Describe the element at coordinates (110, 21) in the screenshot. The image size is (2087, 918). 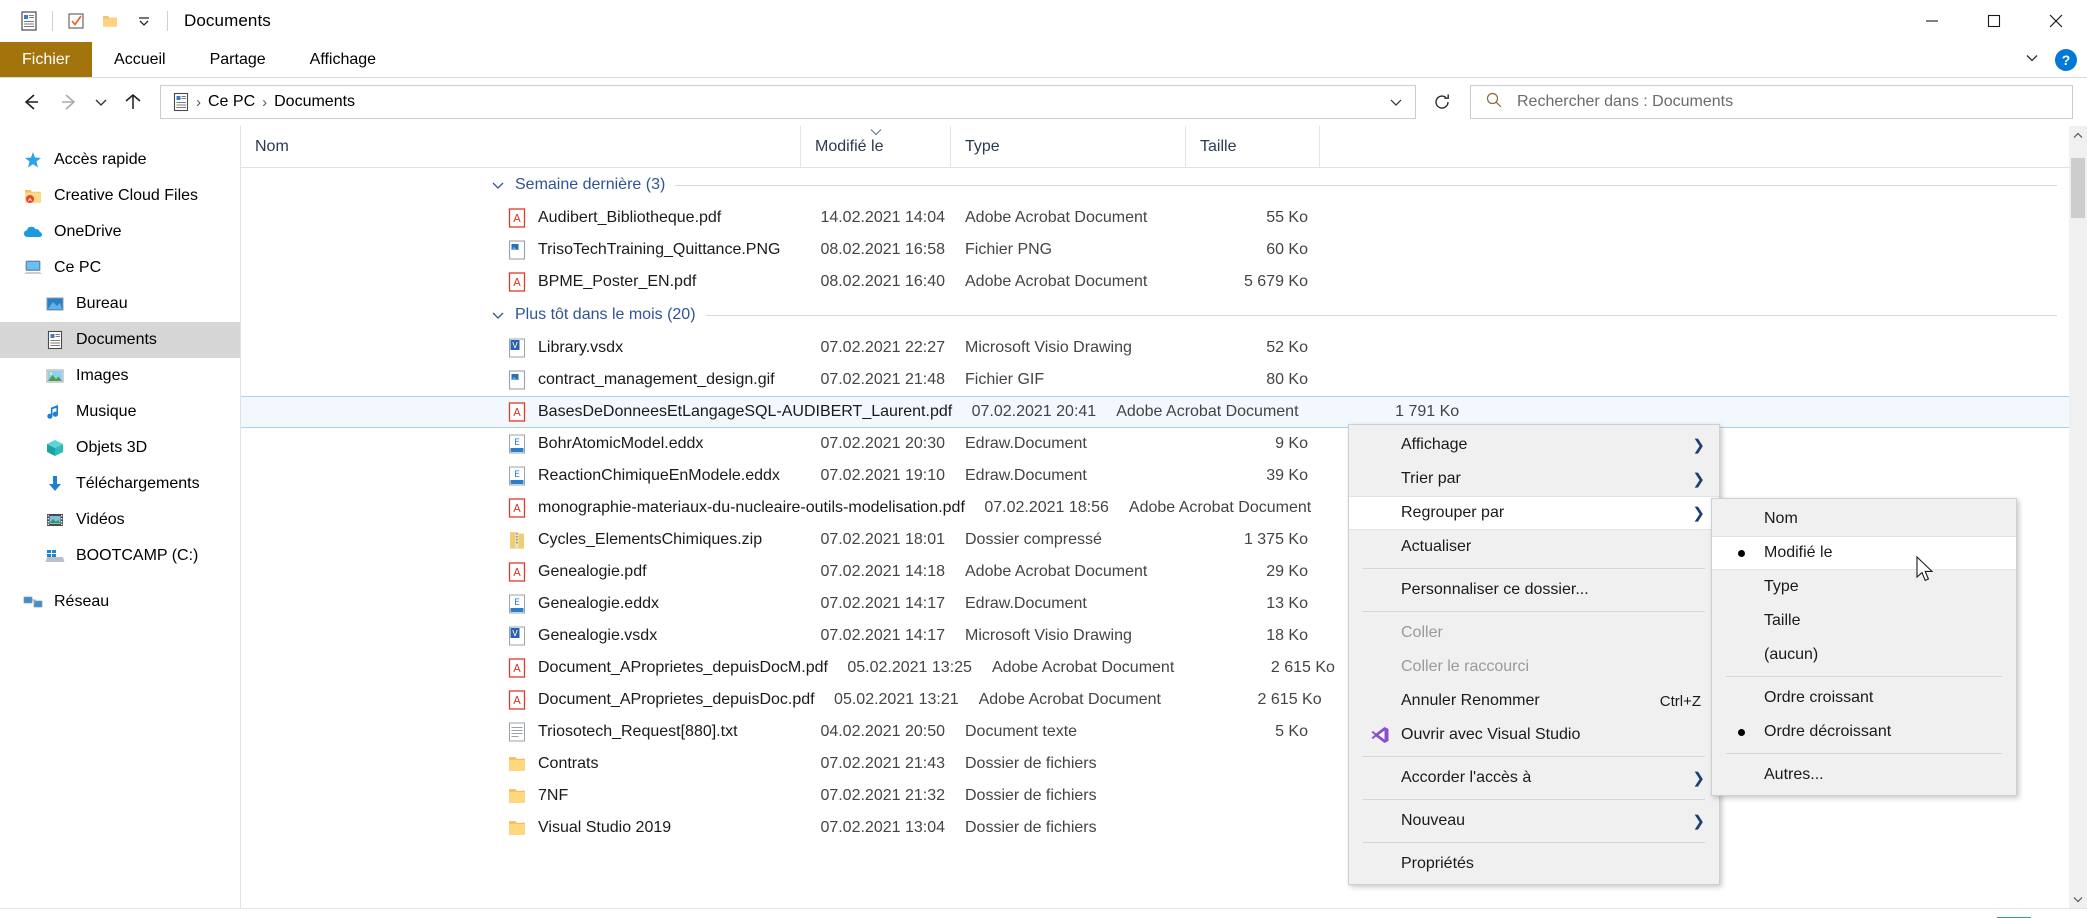
I see `folder-icon` at that location.